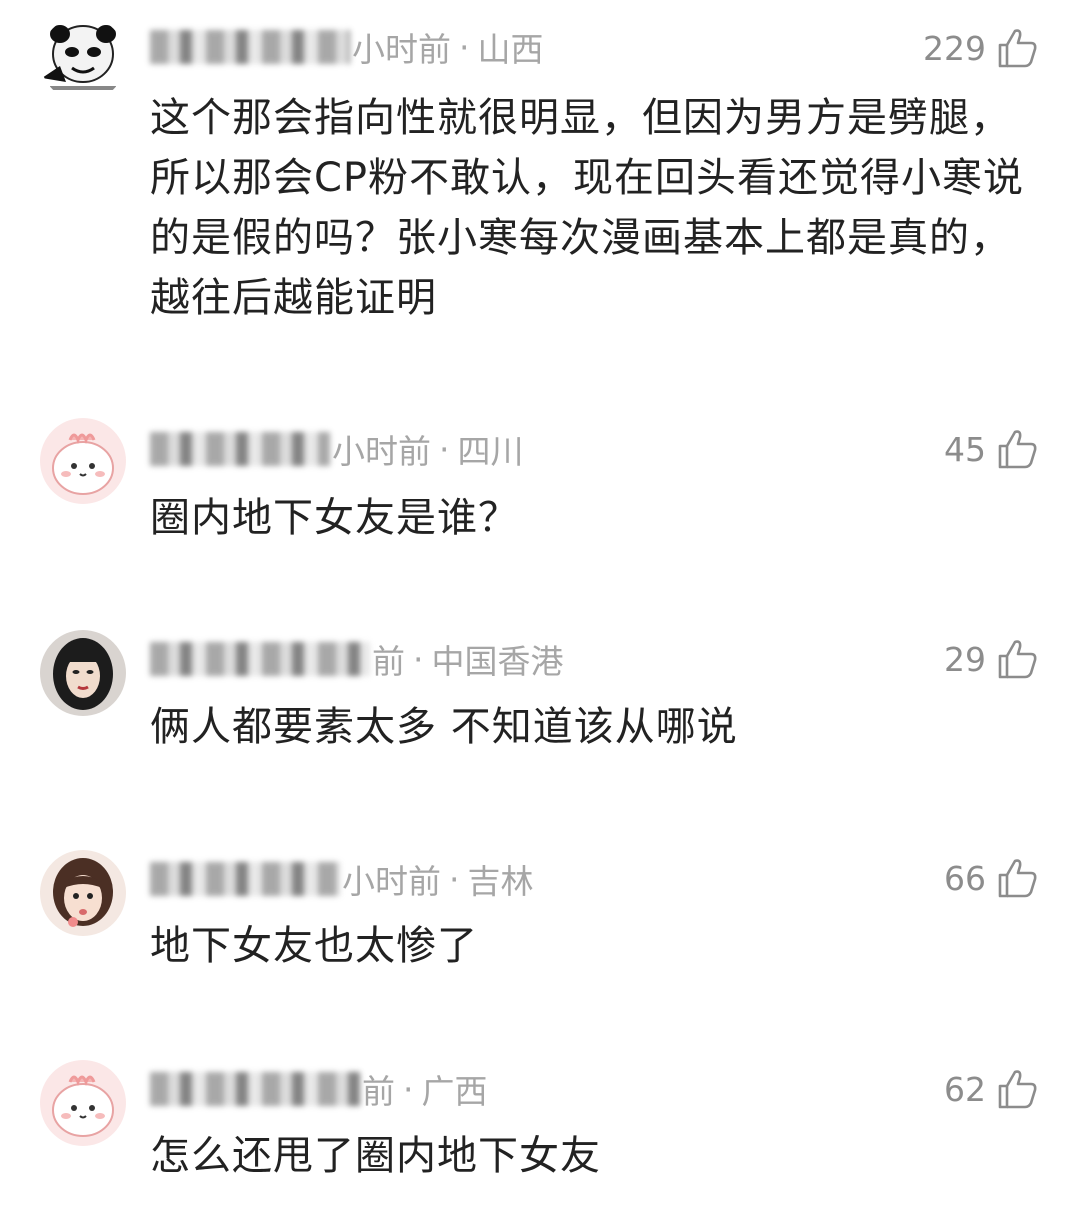 The width and height of the screenshot is (1080, 1232). I want to click on comment-text: 地下女友也太惨了, so click(314, 946).